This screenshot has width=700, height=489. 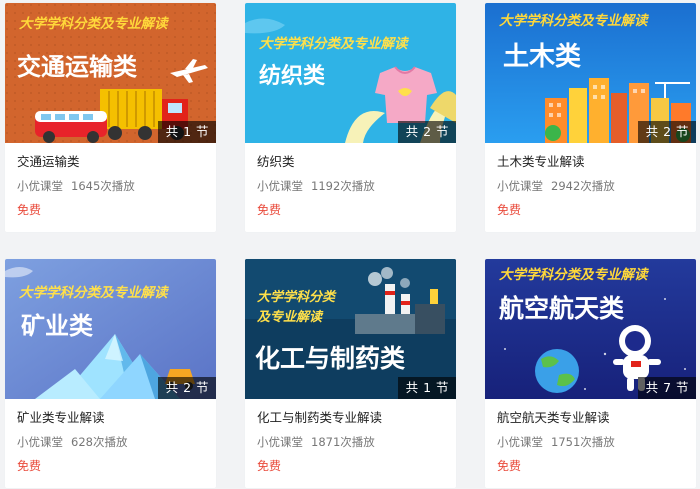 What do you see at coordinates (591, 418) in the screenshot?
I see `course-title: 航空航天类专业解读` at bounding box center [591, 418].